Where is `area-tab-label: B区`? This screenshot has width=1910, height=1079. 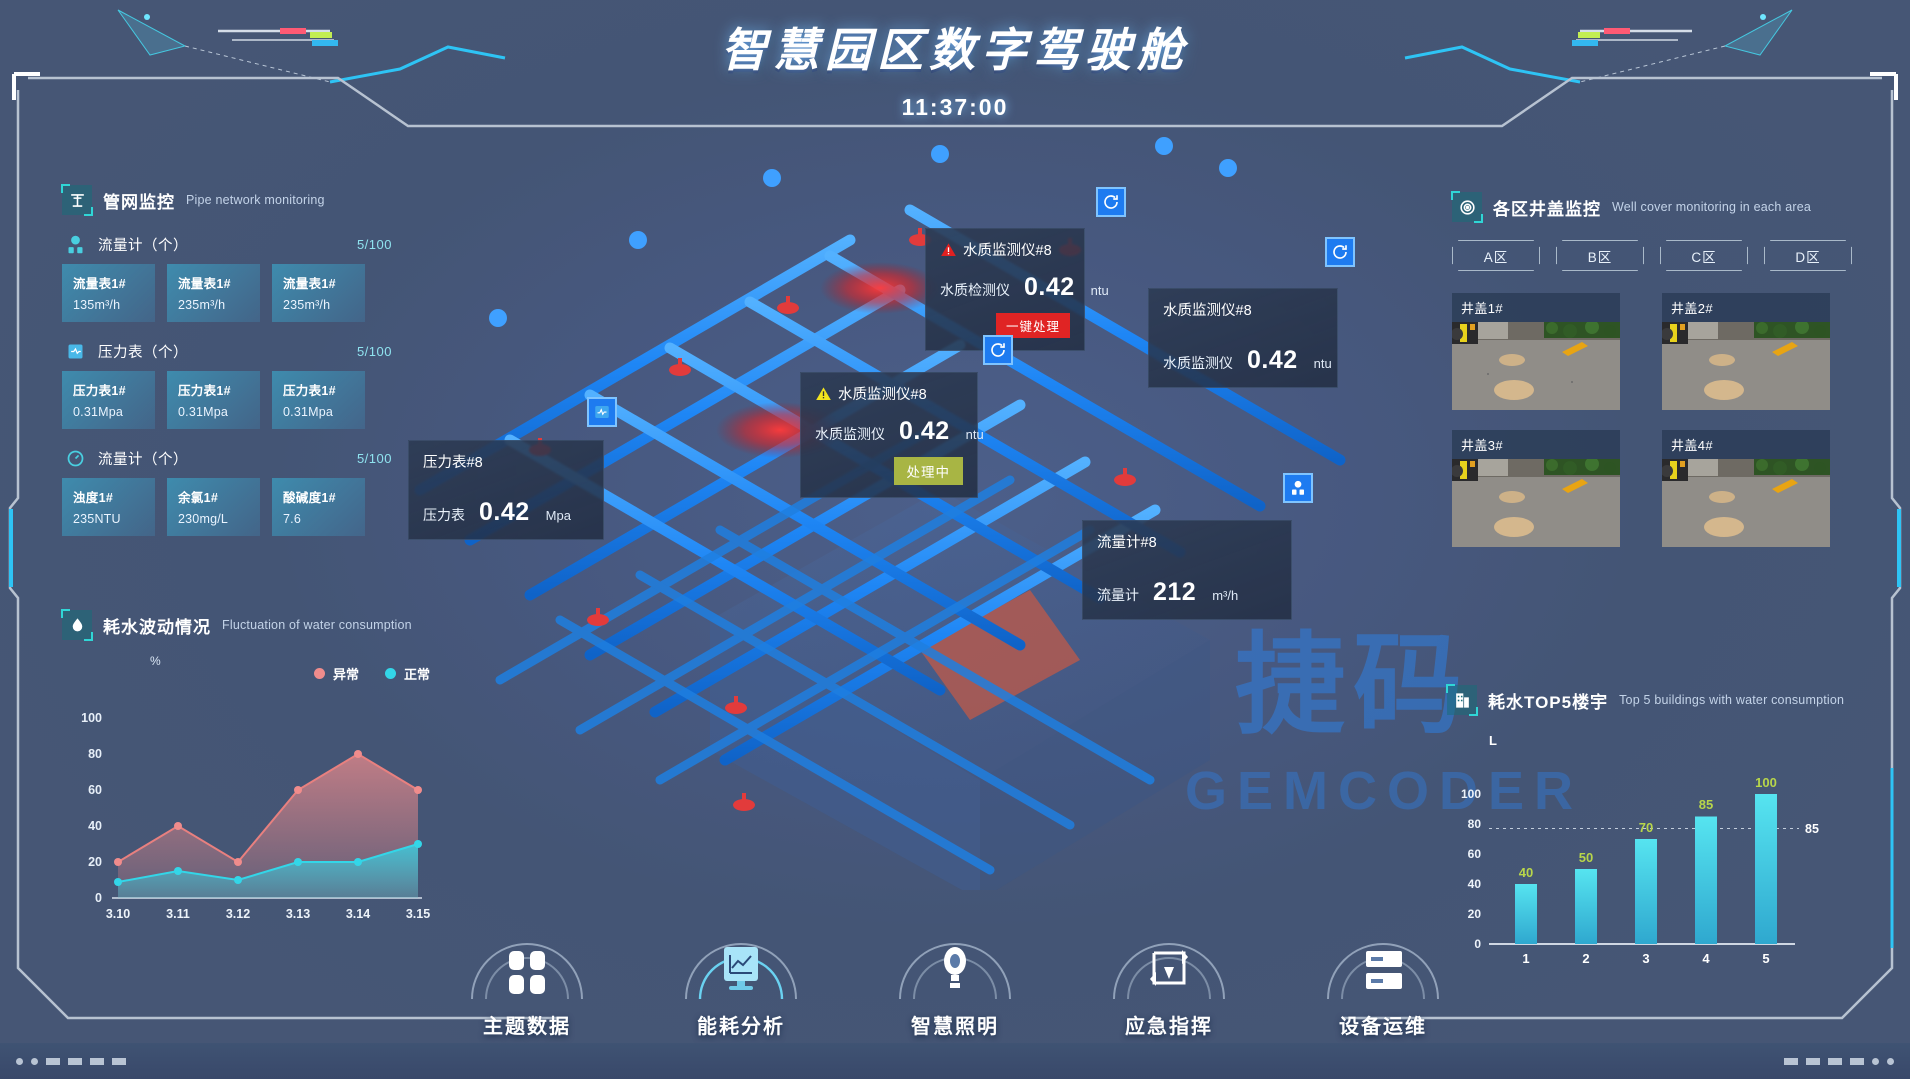 area-tab-label: B区 is located at coordinates (1600, 257).